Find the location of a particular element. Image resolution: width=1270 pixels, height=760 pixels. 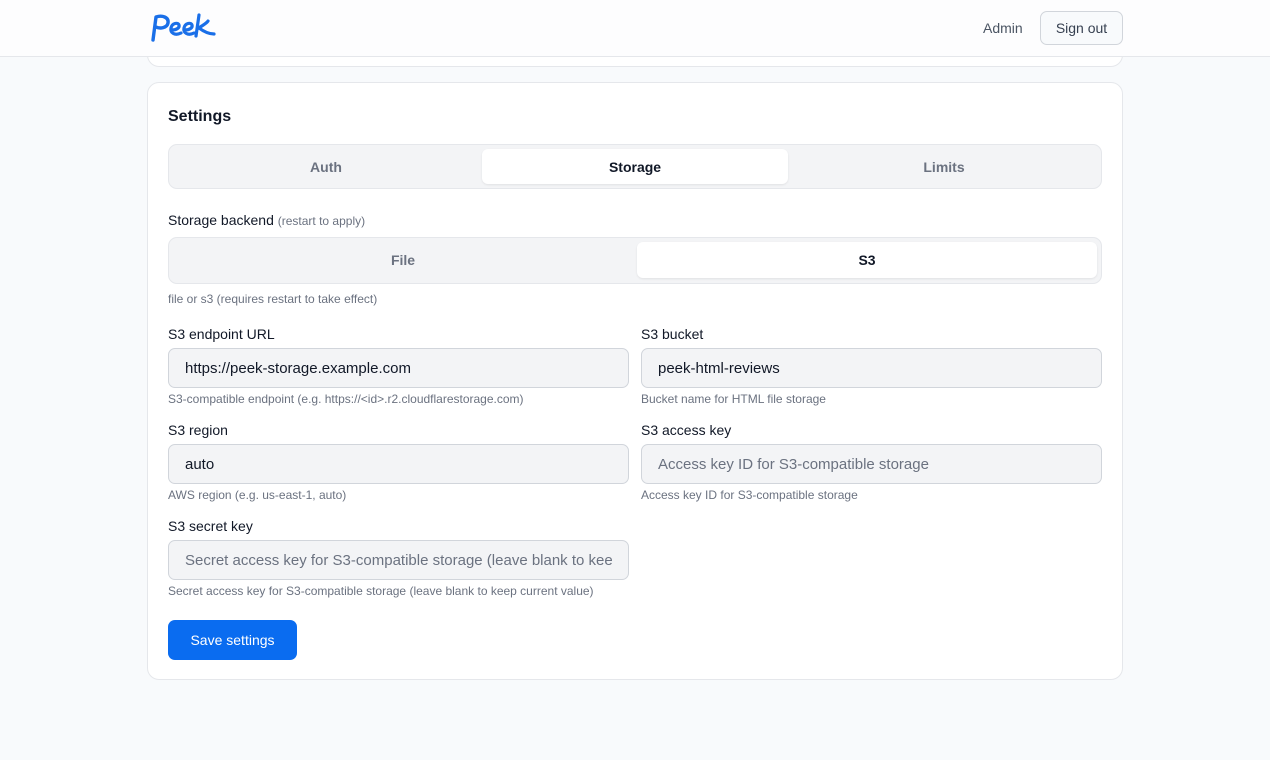

s3-access-key-label: S3 access key is located at coordinates (686, 430).